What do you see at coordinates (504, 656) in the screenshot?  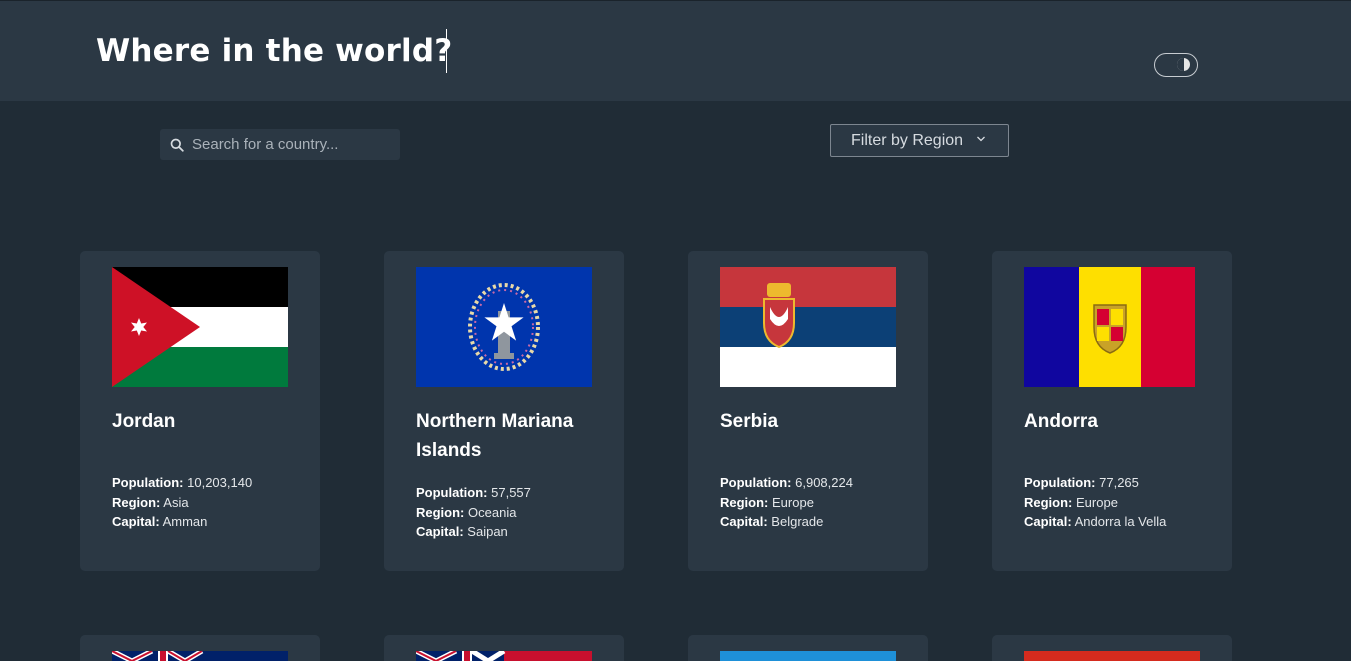 I see `union-jack-red-flag` at bounding box center [504, 656].